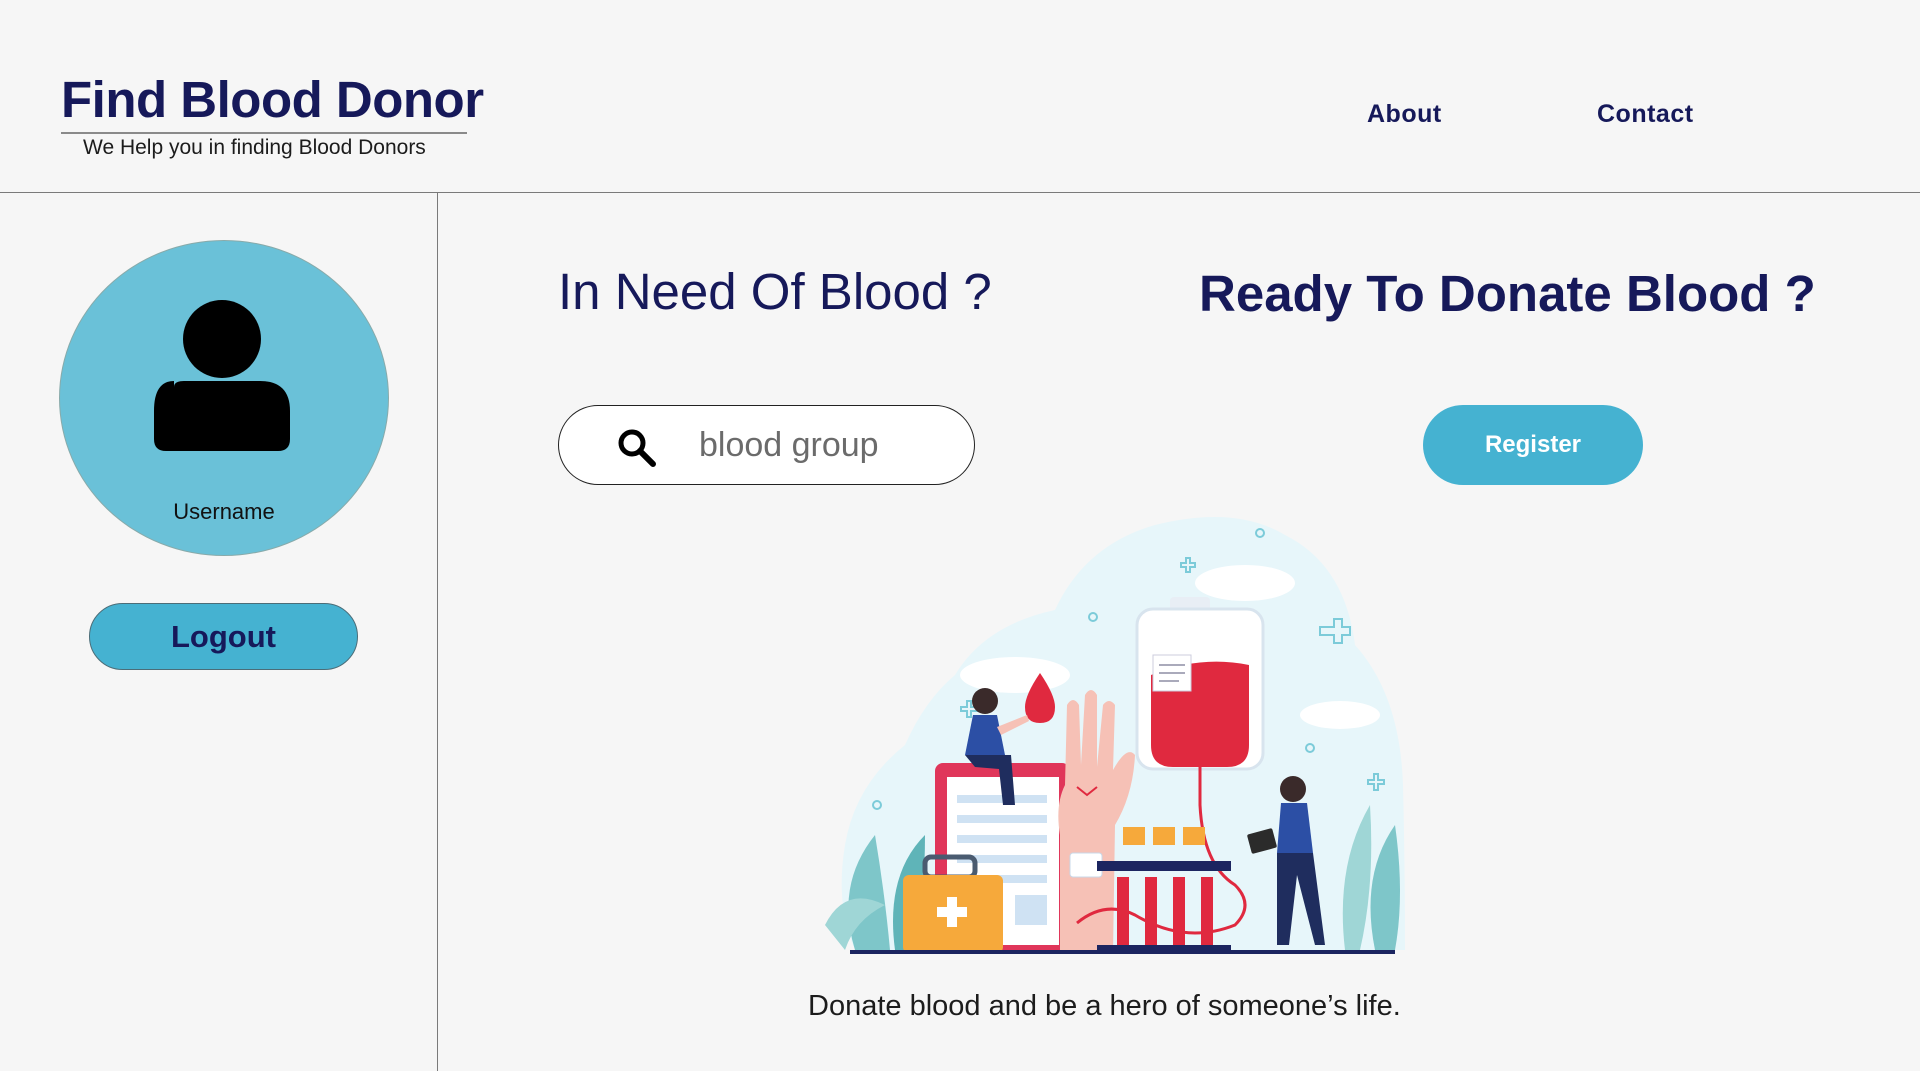  I want to click on brand-divider, so click(264, 133).